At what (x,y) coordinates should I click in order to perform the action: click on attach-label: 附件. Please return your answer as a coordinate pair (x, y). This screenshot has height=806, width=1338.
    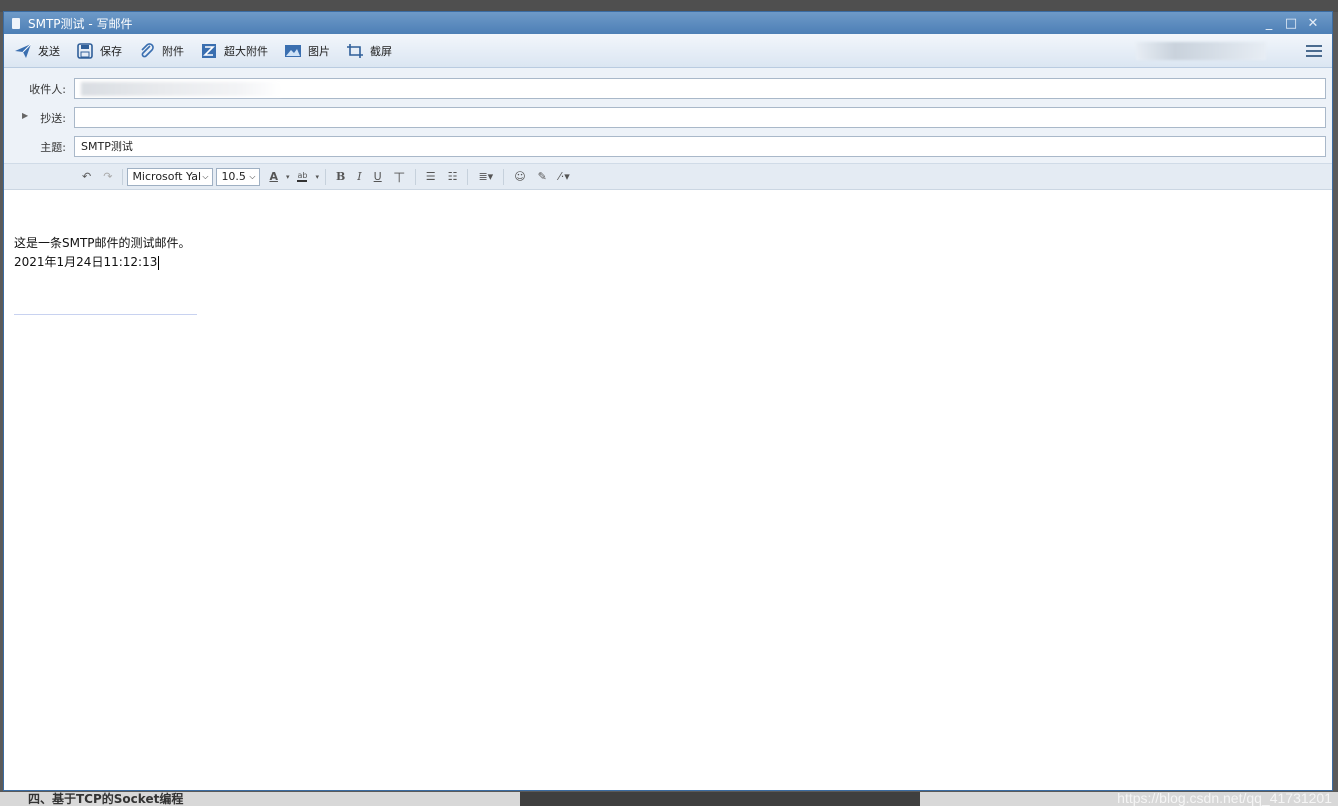
    Looking at the image, I should click on (173, 51).